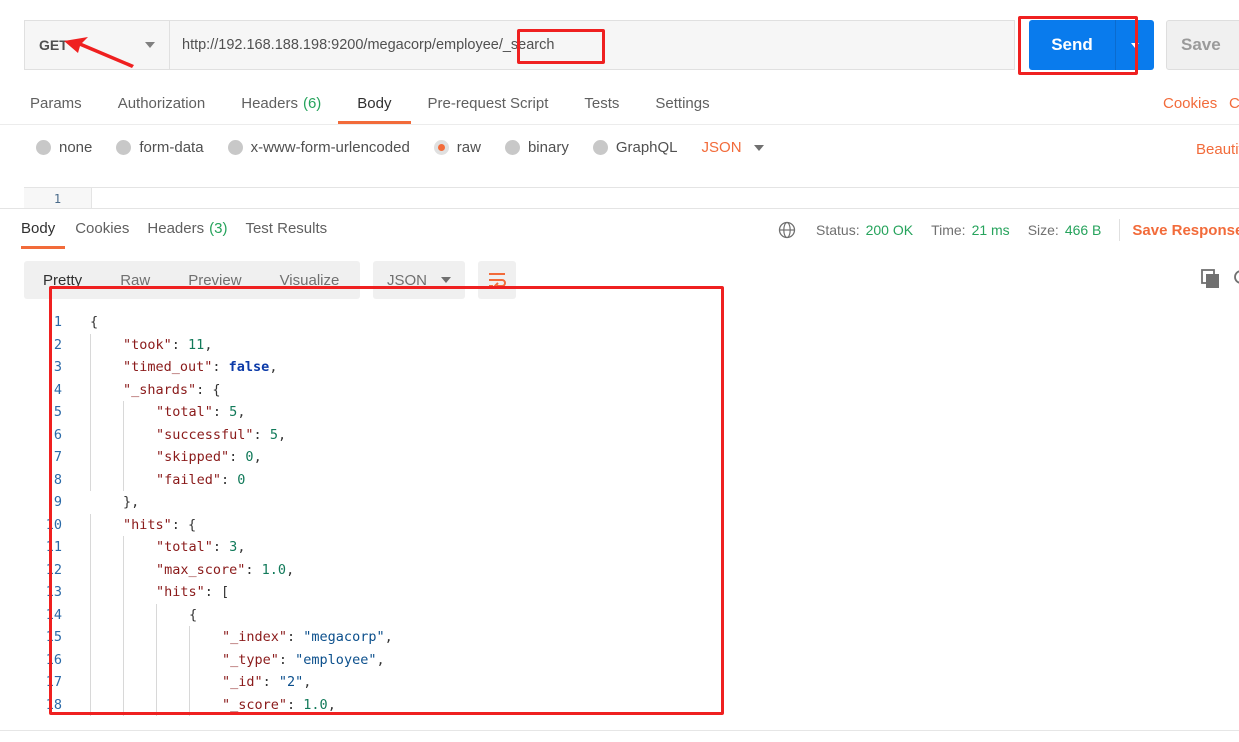 This screenshot has height=742, width=1239. Describe the element at coordinates (312, 103) in the screenshot. I see `headers-count: (6)` at that location.